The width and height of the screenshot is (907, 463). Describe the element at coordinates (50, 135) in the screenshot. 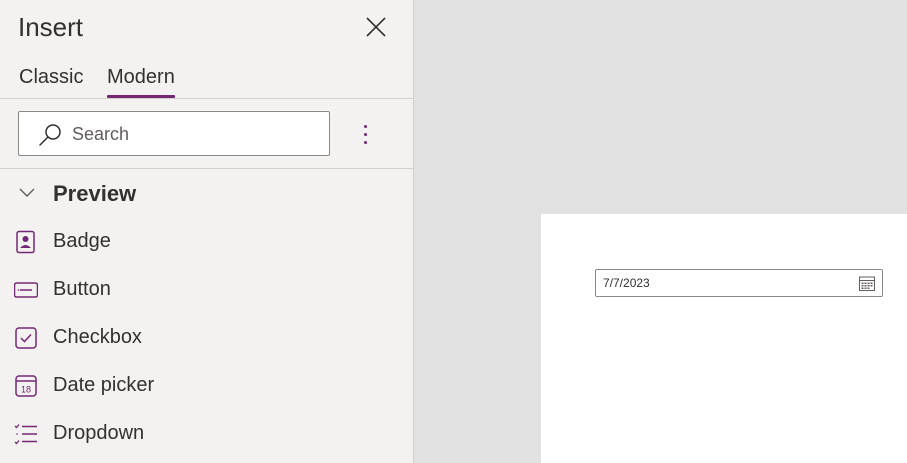

I see `search-icon` at that location.